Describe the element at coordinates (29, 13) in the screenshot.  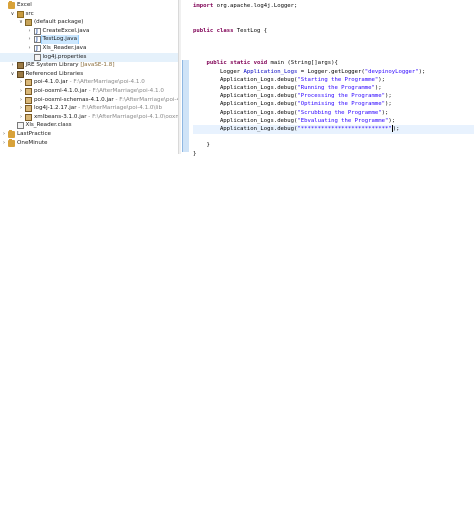
I see `tree-item-name: src` at that location.